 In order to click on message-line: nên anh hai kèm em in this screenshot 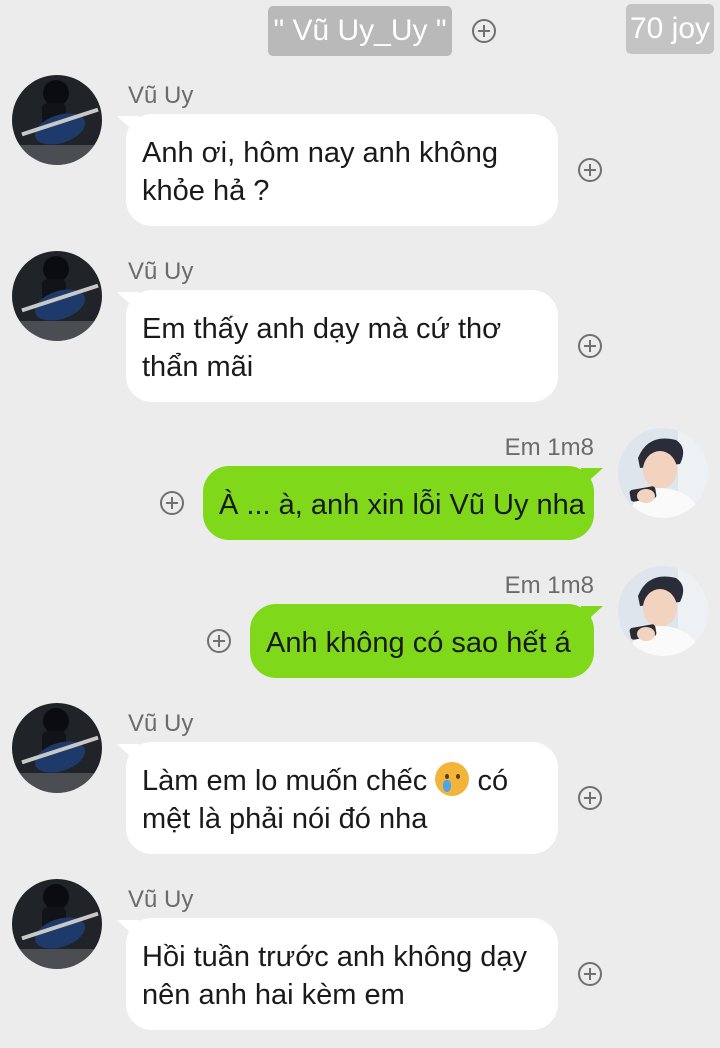, I will do `click(273, 995)`.